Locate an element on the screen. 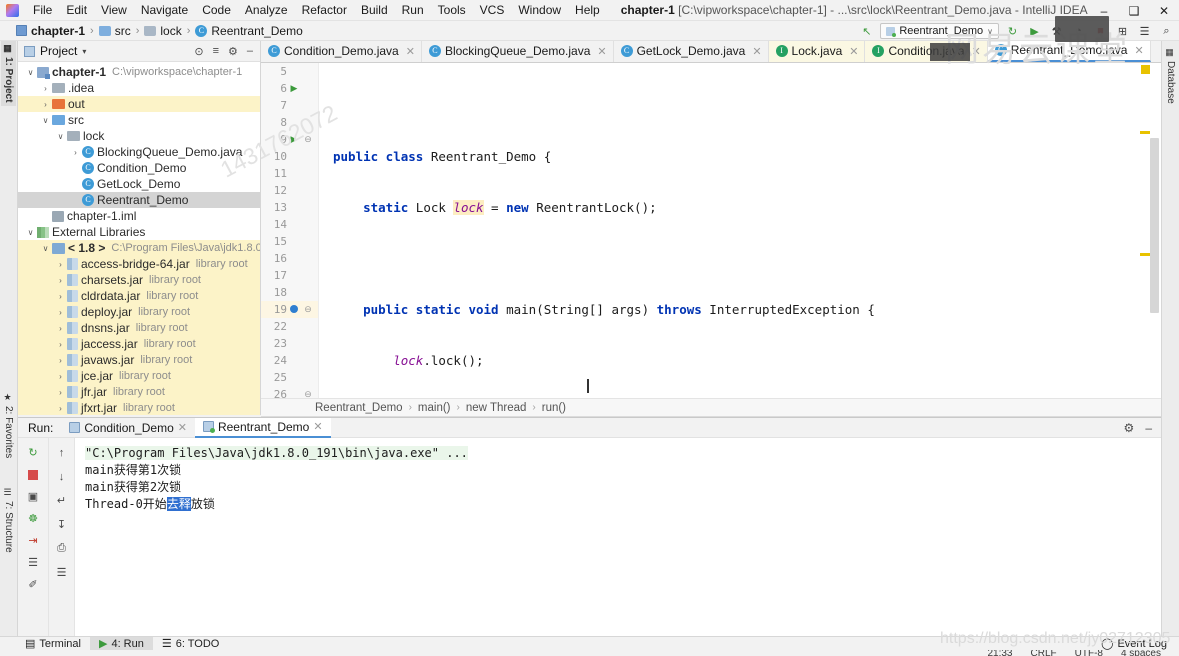 This screenshot has width=1179, height=656. gutter-row: 17 is located at coordinates (289, 275).